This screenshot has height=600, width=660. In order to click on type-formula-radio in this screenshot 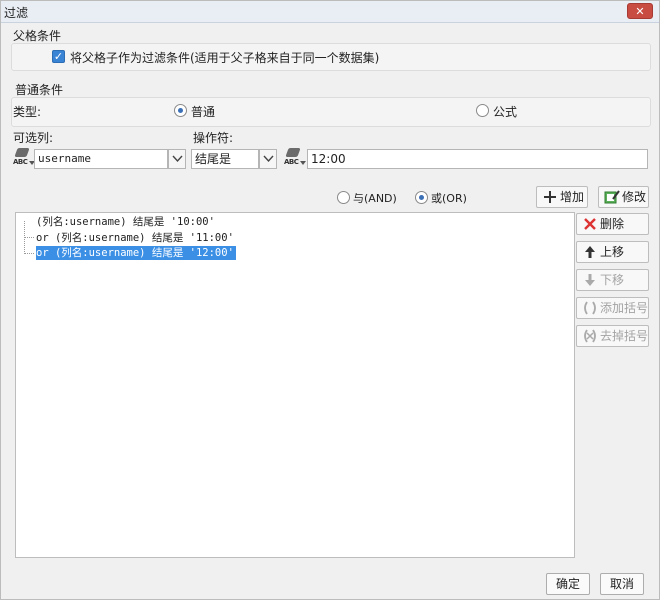, I will do `click(482, 110)`.